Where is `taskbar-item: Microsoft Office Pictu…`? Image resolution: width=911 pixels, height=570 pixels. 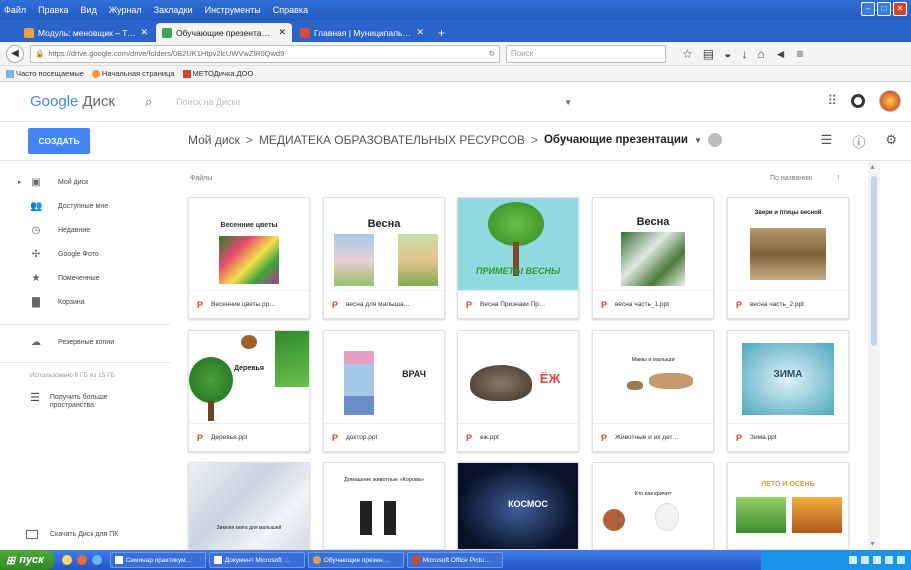
taskbar-item: Microsoft Office Pictu… is located at coordinates (454, 560).